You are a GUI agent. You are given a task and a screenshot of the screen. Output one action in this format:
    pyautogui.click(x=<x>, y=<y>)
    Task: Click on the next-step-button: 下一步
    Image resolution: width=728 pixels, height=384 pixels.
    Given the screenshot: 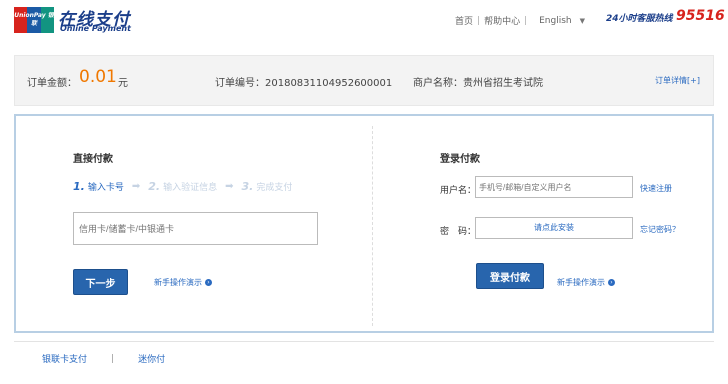 What is the action you would take?
    pyautogui.click(x=100, y=282)
    